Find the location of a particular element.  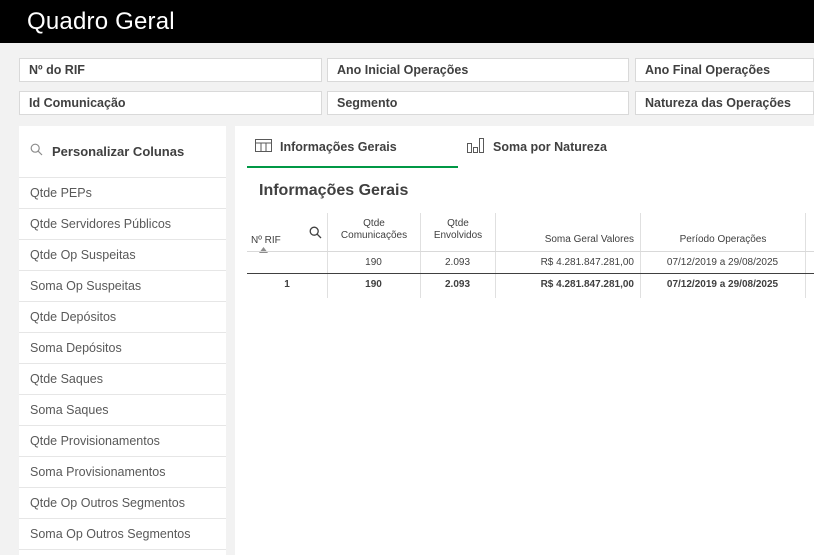

table-icon is located at coordinates (263, 147).